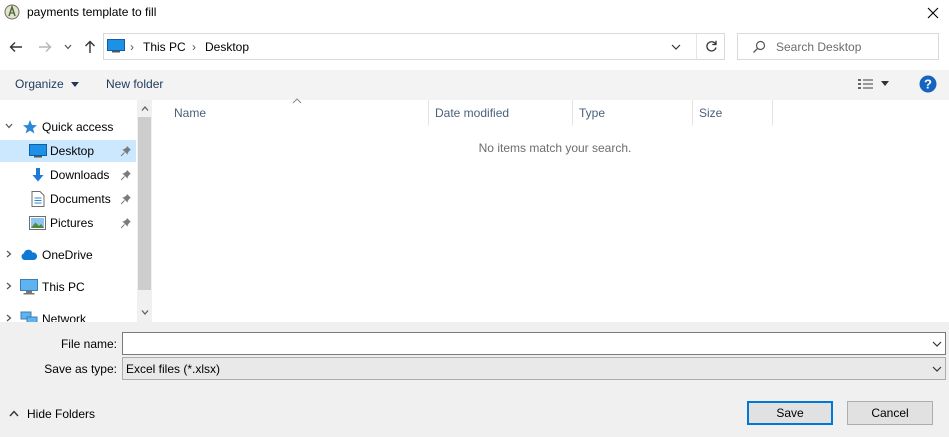  Describe the element at coordinates (38, 175) in the screenshot. I see `download-icon` at that location.